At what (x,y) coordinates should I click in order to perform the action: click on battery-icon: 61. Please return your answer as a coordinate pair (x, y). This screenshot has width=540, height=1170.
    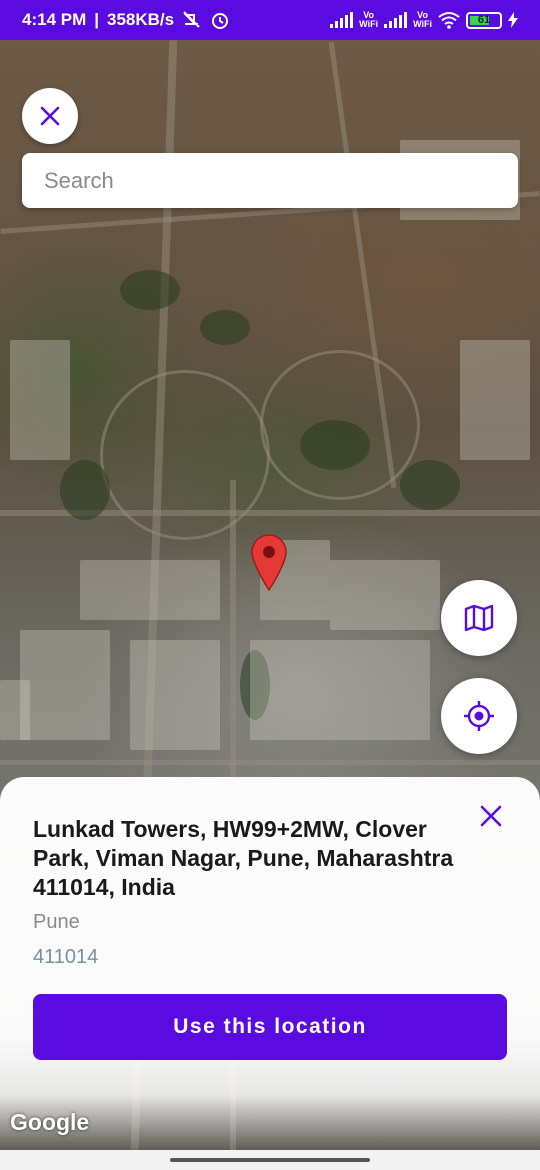
    Looking at the image, I should click on (484, 20).